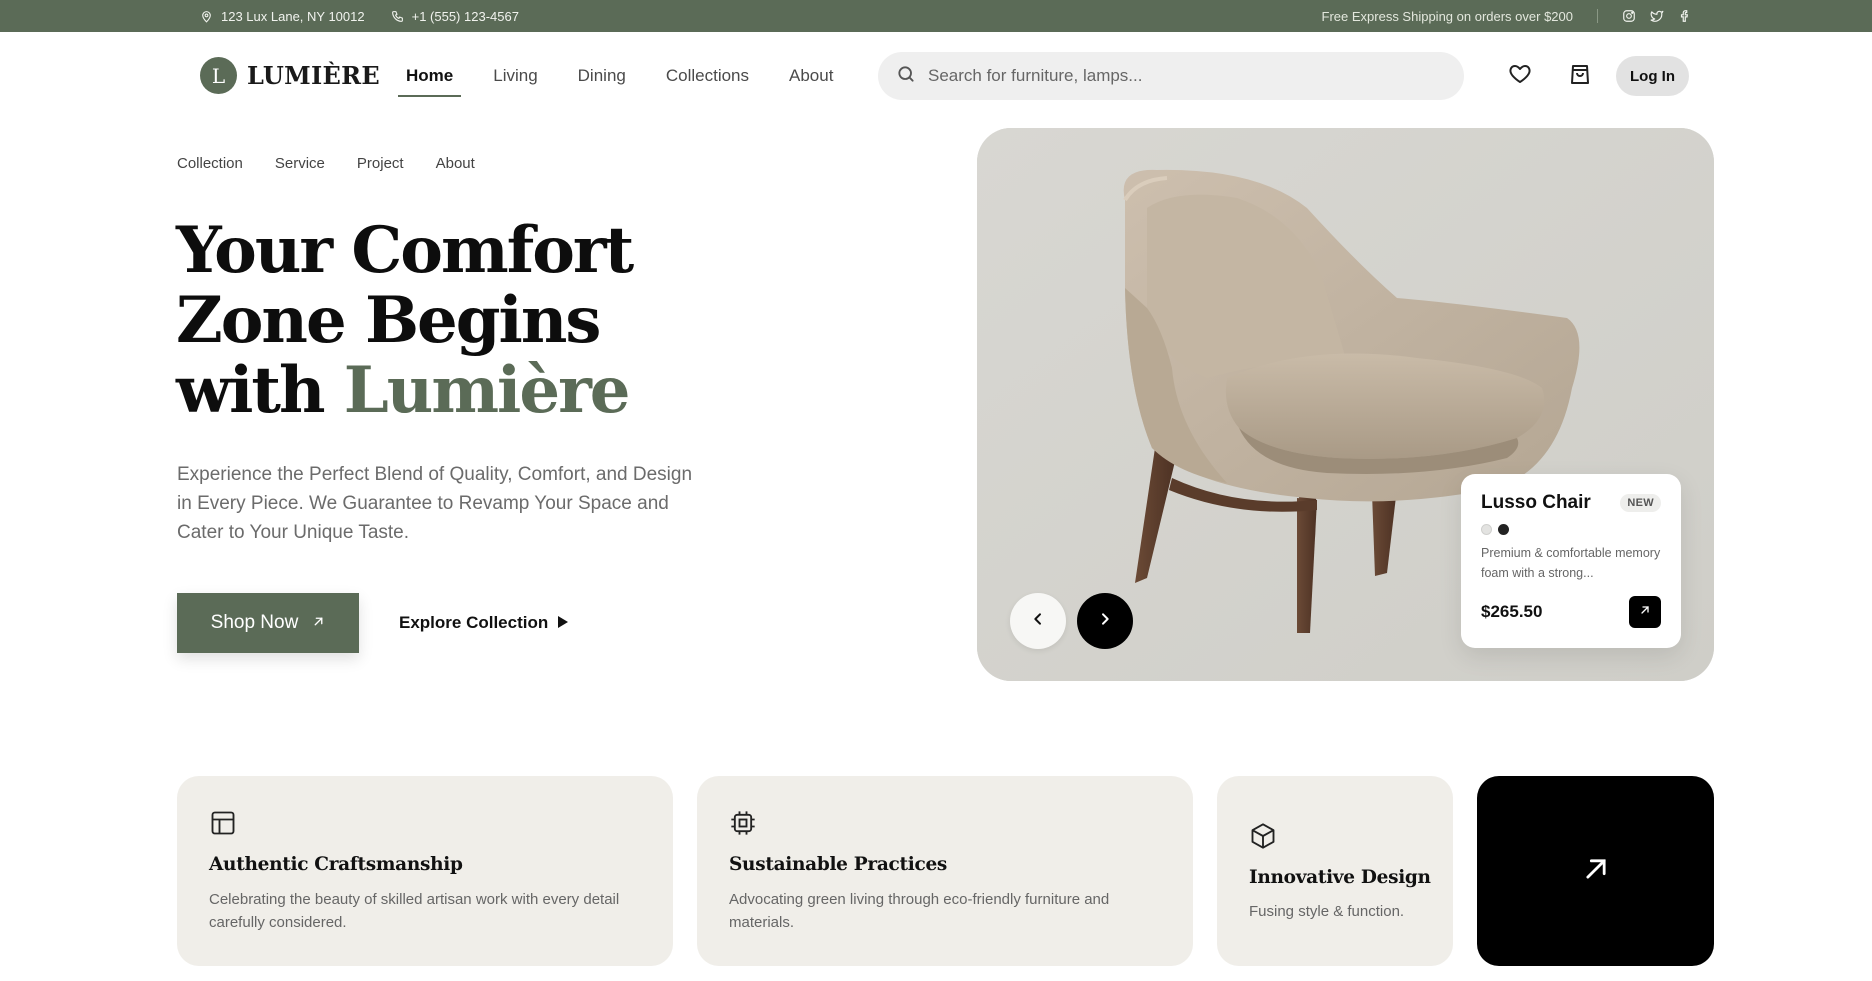 Image resolution: width=1872 pixels, height=981 pixels. I want to click on nav-collections: Collections, so click(707, 76).